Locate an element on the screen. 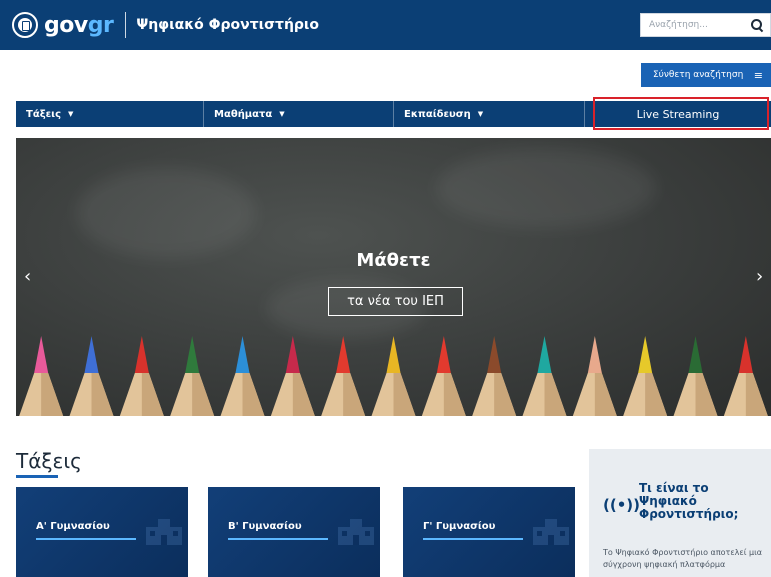  govgr-logo: govgr Ψηφιακό Φροντιστήριο is located at coordinates (165, 25).